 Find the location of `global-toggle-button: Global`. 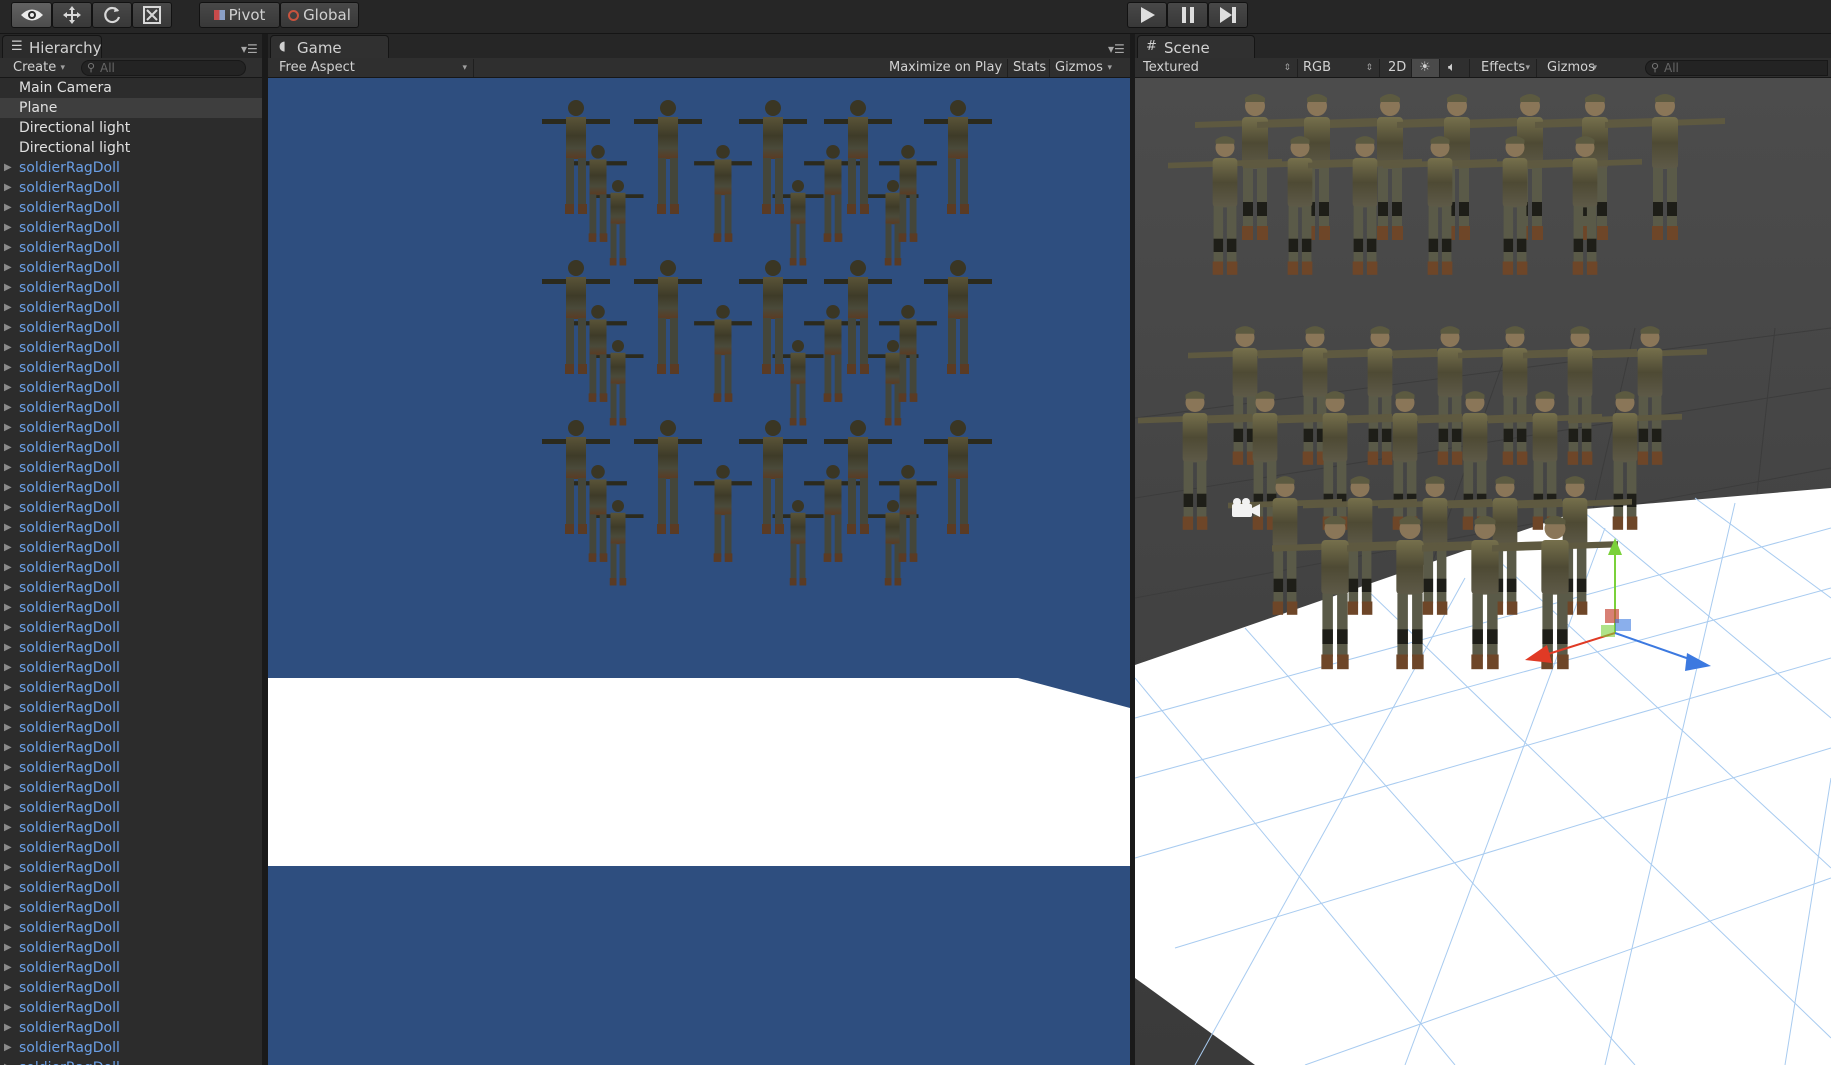

global-toggle-button: Global is located at coordinates (319, 15).